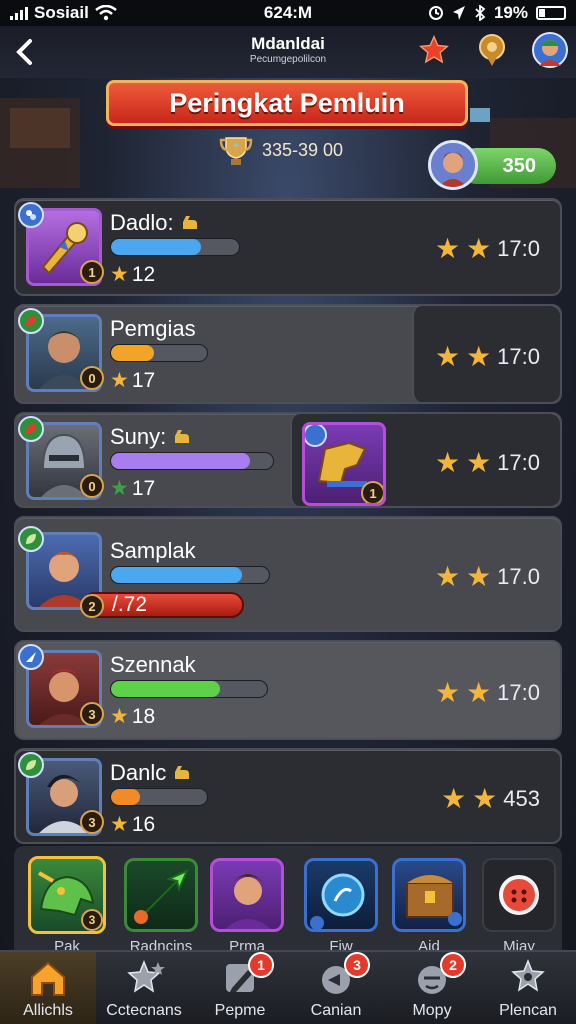  Describe the element at coordinates (288, 690) in the screenshot. I see `ranking-row: 3 Szennak ★ 18 ★ ★ 17:0` at that location.